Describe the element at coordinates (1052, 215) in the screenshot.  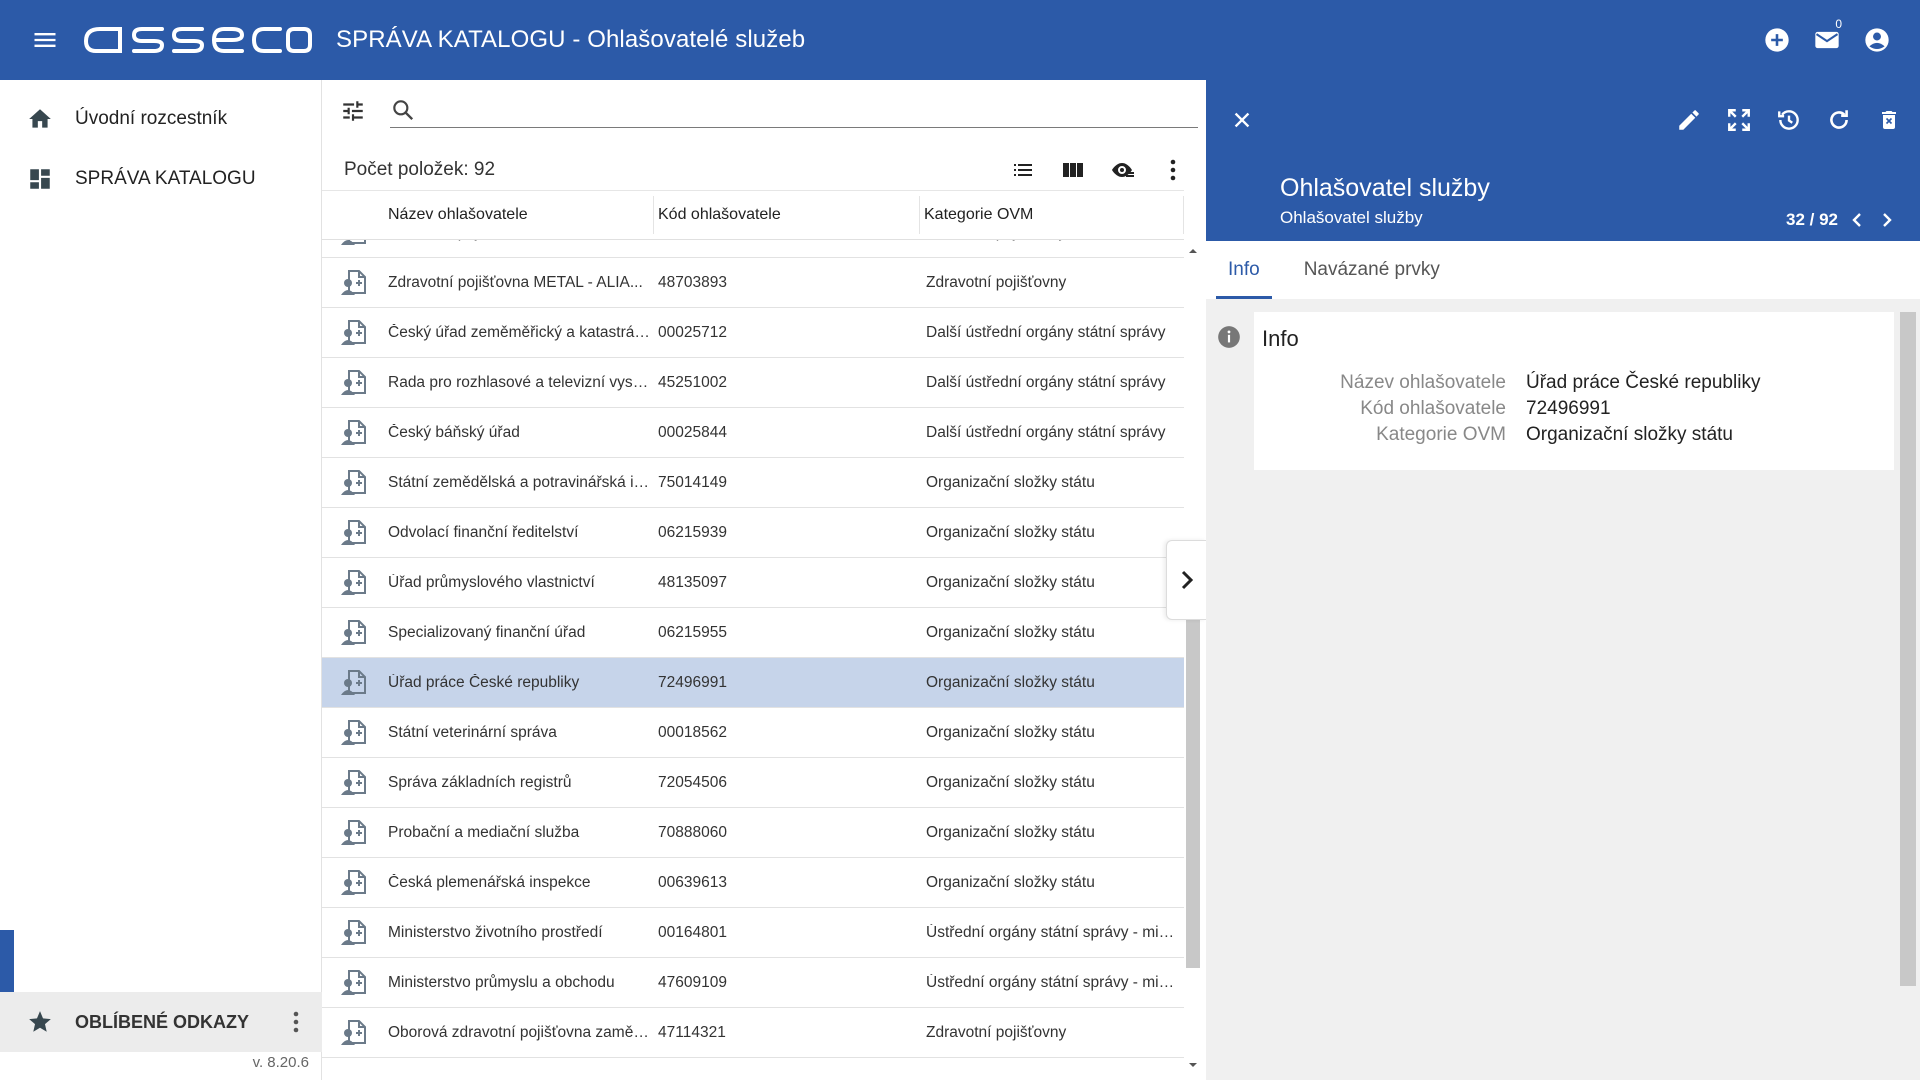
I see `column-header-category: Kategorie OVM` at that location.